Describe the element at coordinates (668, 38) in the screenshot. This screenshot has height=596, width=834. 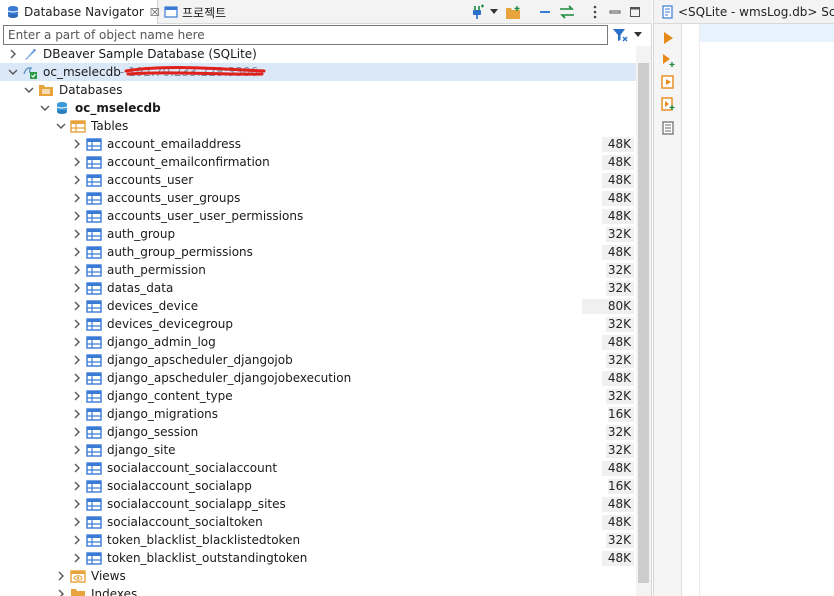
I see `execute-statement-icon` at that location.